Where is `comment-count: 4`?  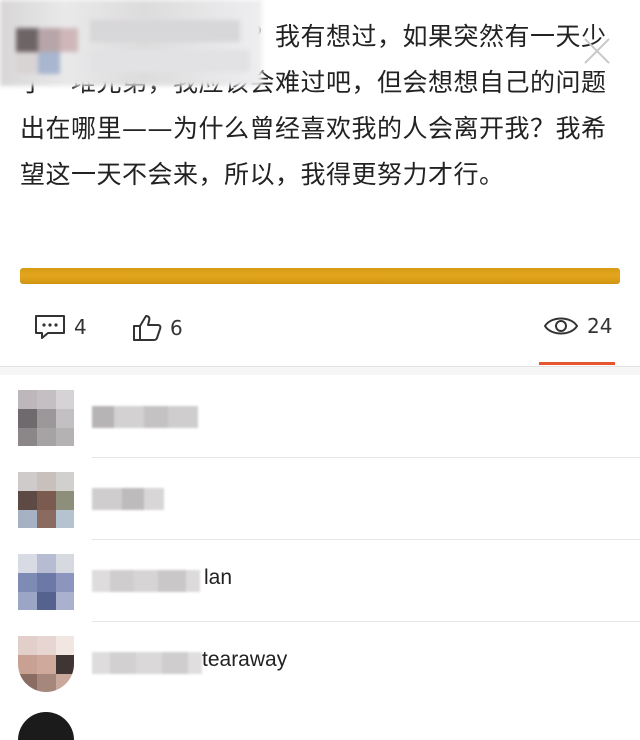
comment-count: 4 is located at coordinates (80, 327).